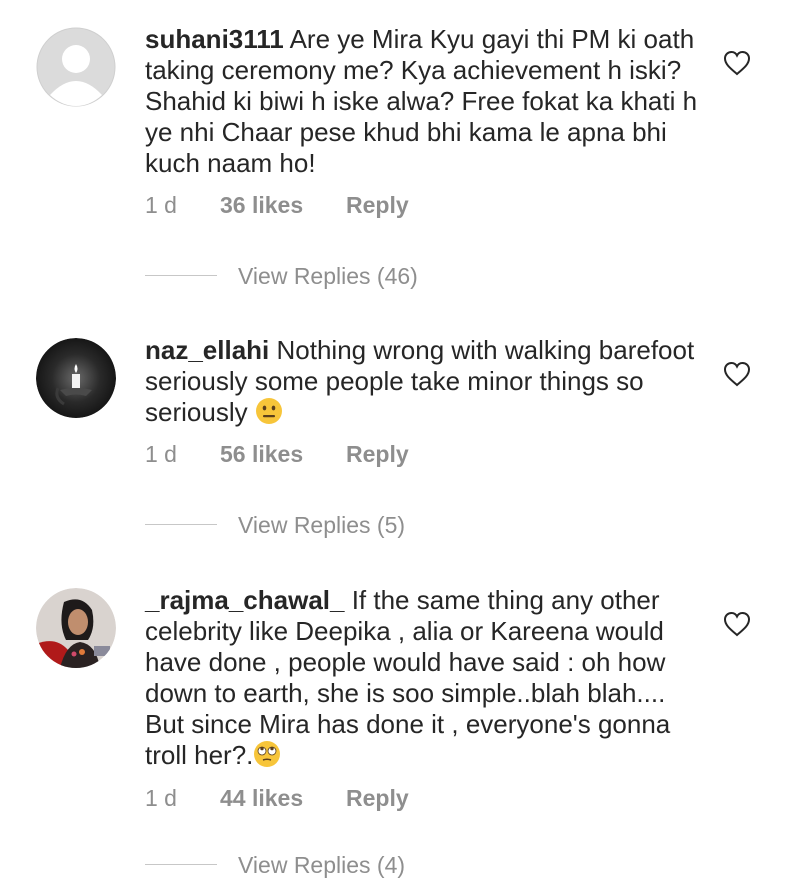 The width and height of the screenshot is (800, 879). Describe the element at coordinates (261, 798) in the screenshot. I see `comment-likes: 44 likes` at that location.